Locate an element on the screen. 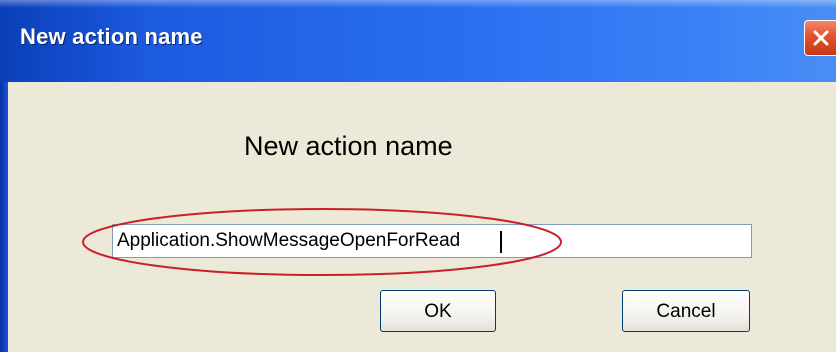 This screenshot has width=836, height=352. window-frame-left is located at coordinates (4, 217).